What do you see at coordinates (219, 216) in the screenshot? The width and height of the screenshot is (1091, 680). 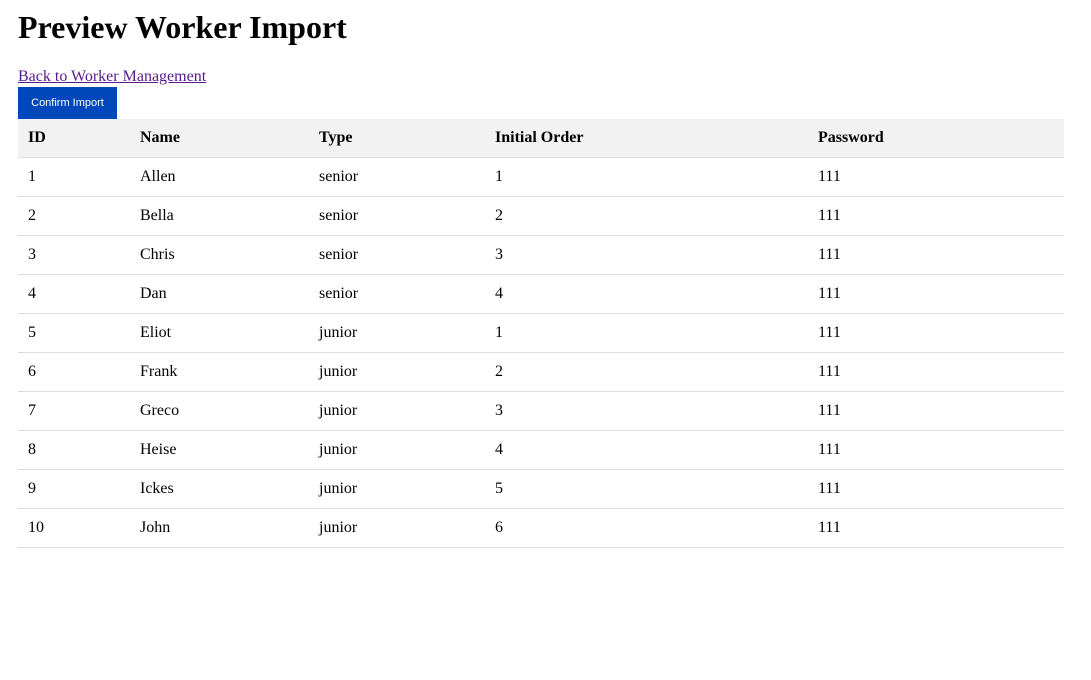 I see `cell-name: Bella` at bounding box center [219, 216].